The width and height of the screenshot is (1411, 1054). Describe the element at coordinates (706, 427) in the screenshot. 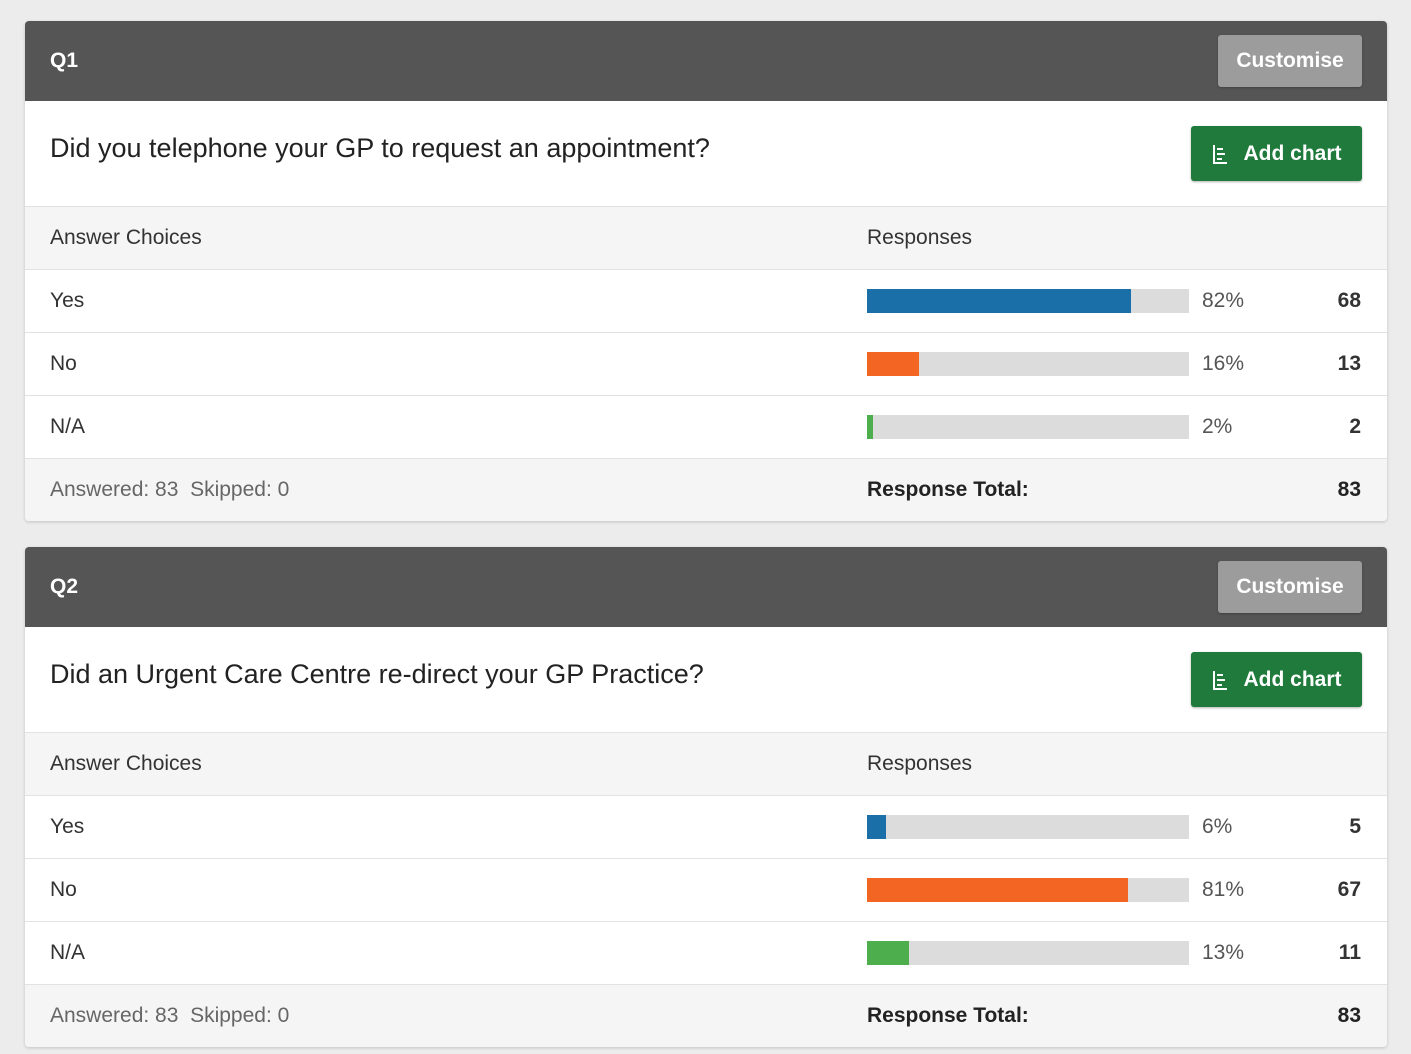

I see `table-row: N/A 2% 2` at that location.